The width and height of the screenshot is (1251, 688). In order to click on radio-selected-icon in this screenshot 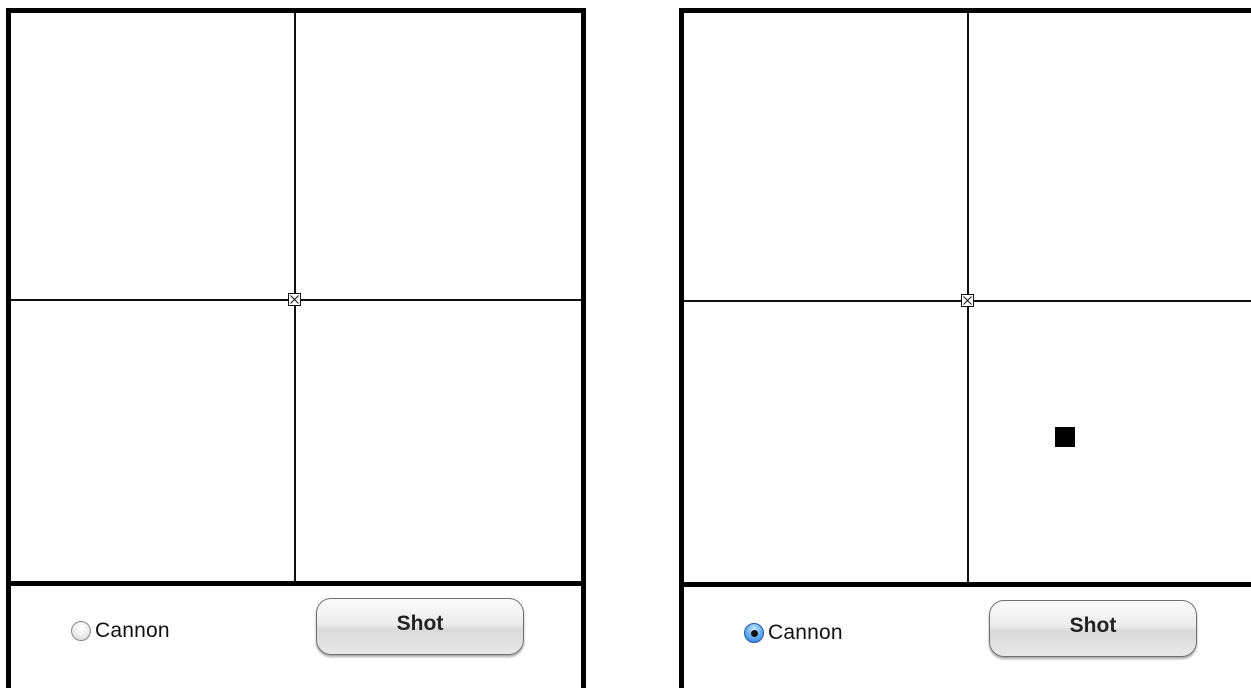, I will do `click(754, 633)`.